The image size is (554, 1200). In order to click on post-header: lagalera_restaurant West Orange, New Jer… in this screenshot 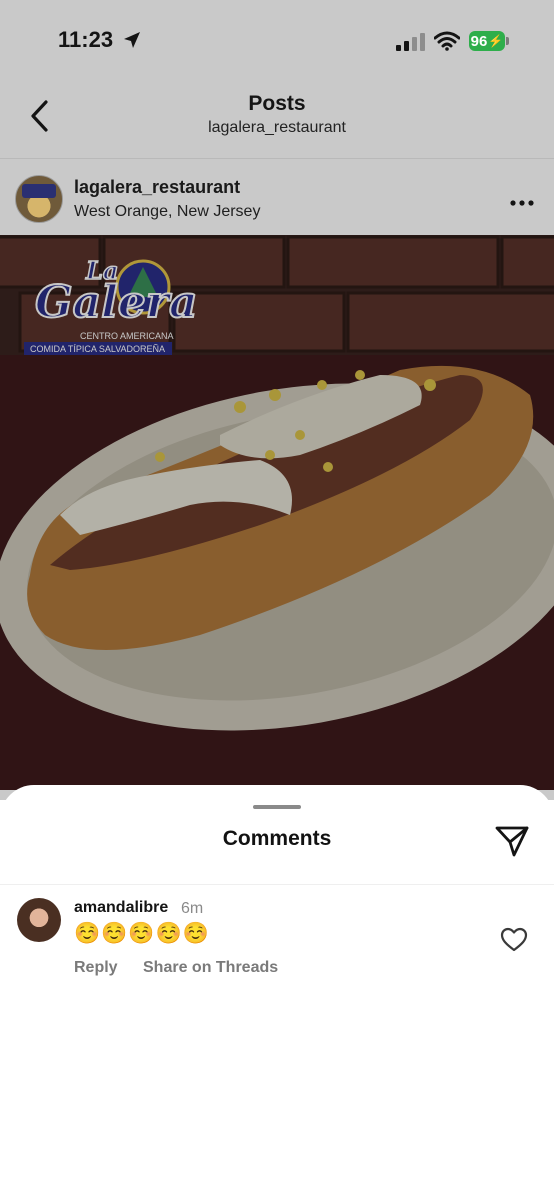, I will do `click(277, 197)`.